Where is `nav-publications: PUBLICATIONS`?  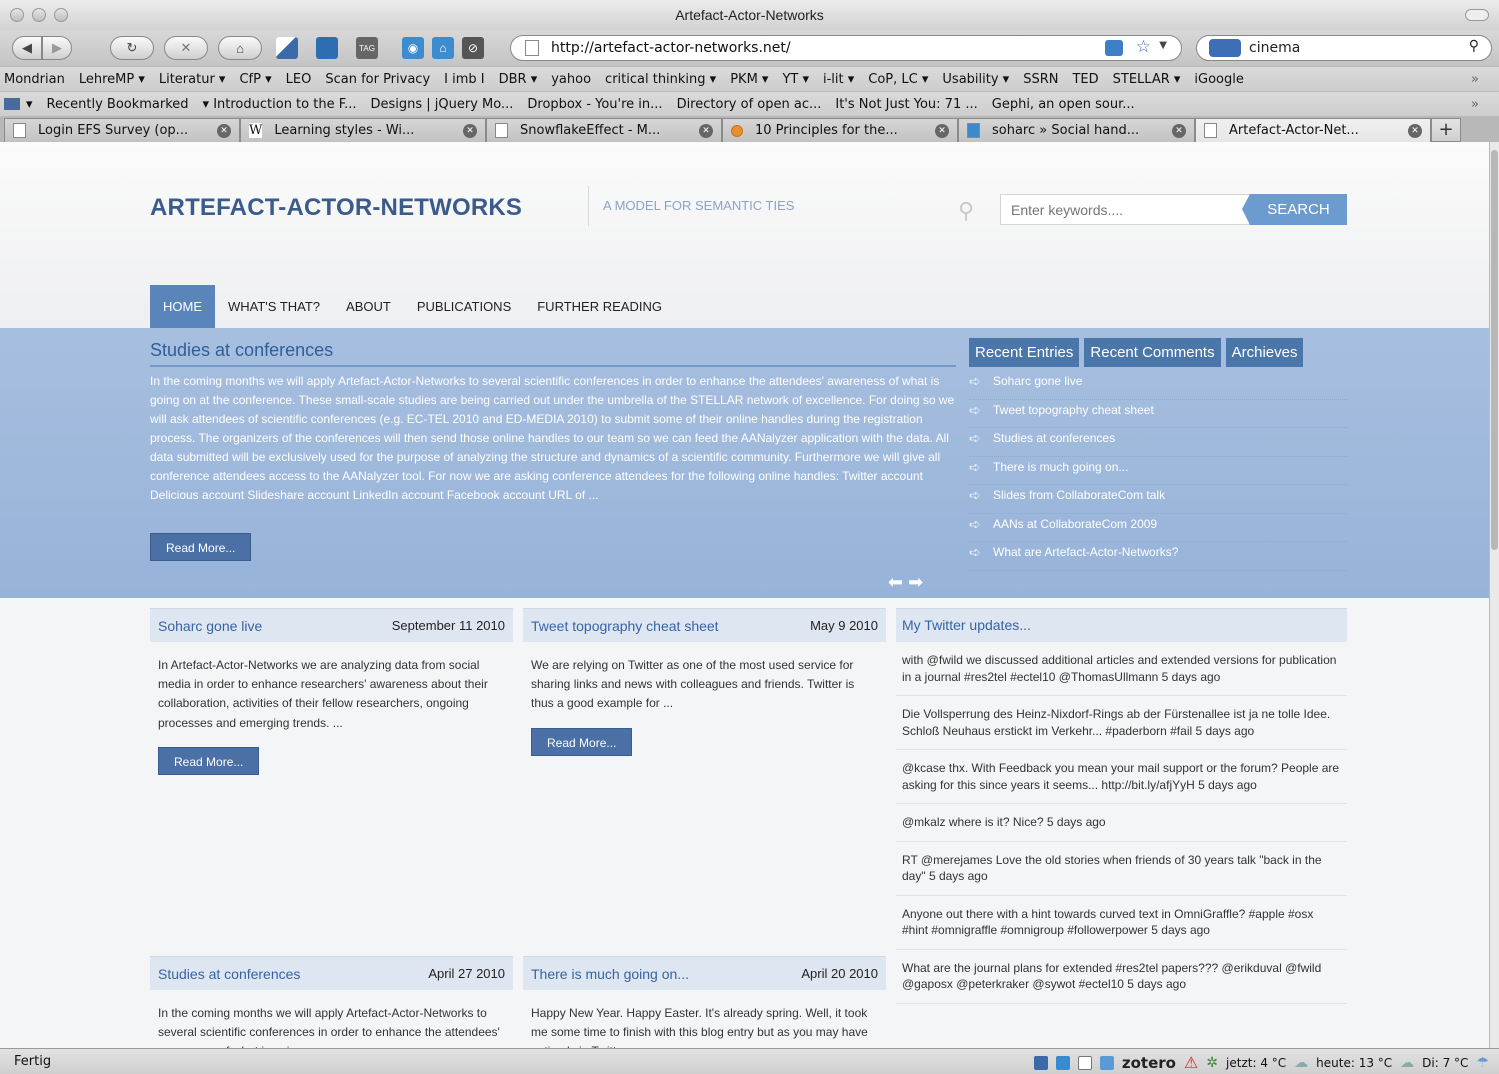 nav-publications: PUBLICATIONS is located at coordinates (464, 306).